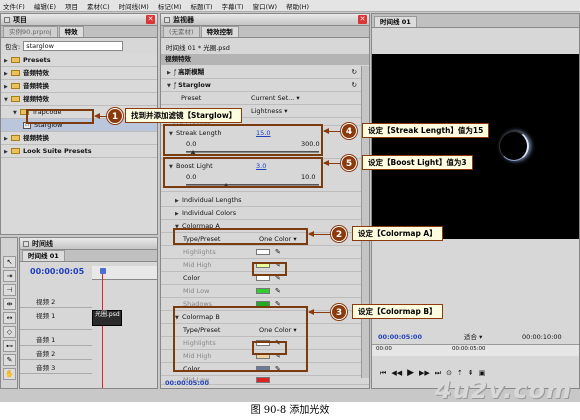 The height and width of the screenshot is (420, 580). I want to click on menu-sequence: 时间线(M), so click(134, 6).